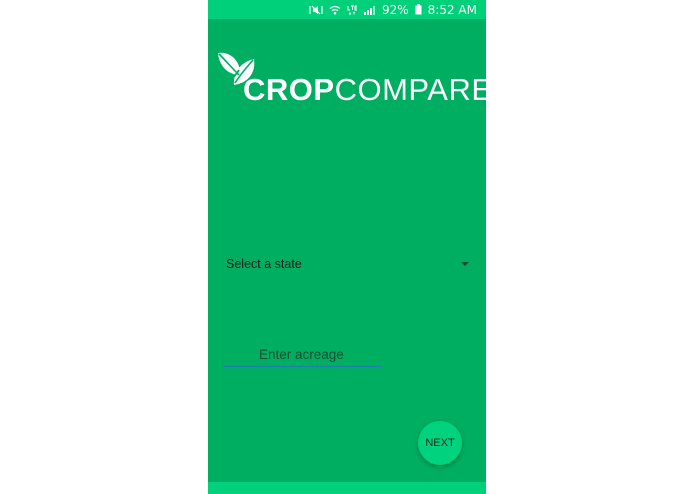 The height and width of the screenshot is (494, 695). I want to click on state-select: Select a state, so click(348, 264).